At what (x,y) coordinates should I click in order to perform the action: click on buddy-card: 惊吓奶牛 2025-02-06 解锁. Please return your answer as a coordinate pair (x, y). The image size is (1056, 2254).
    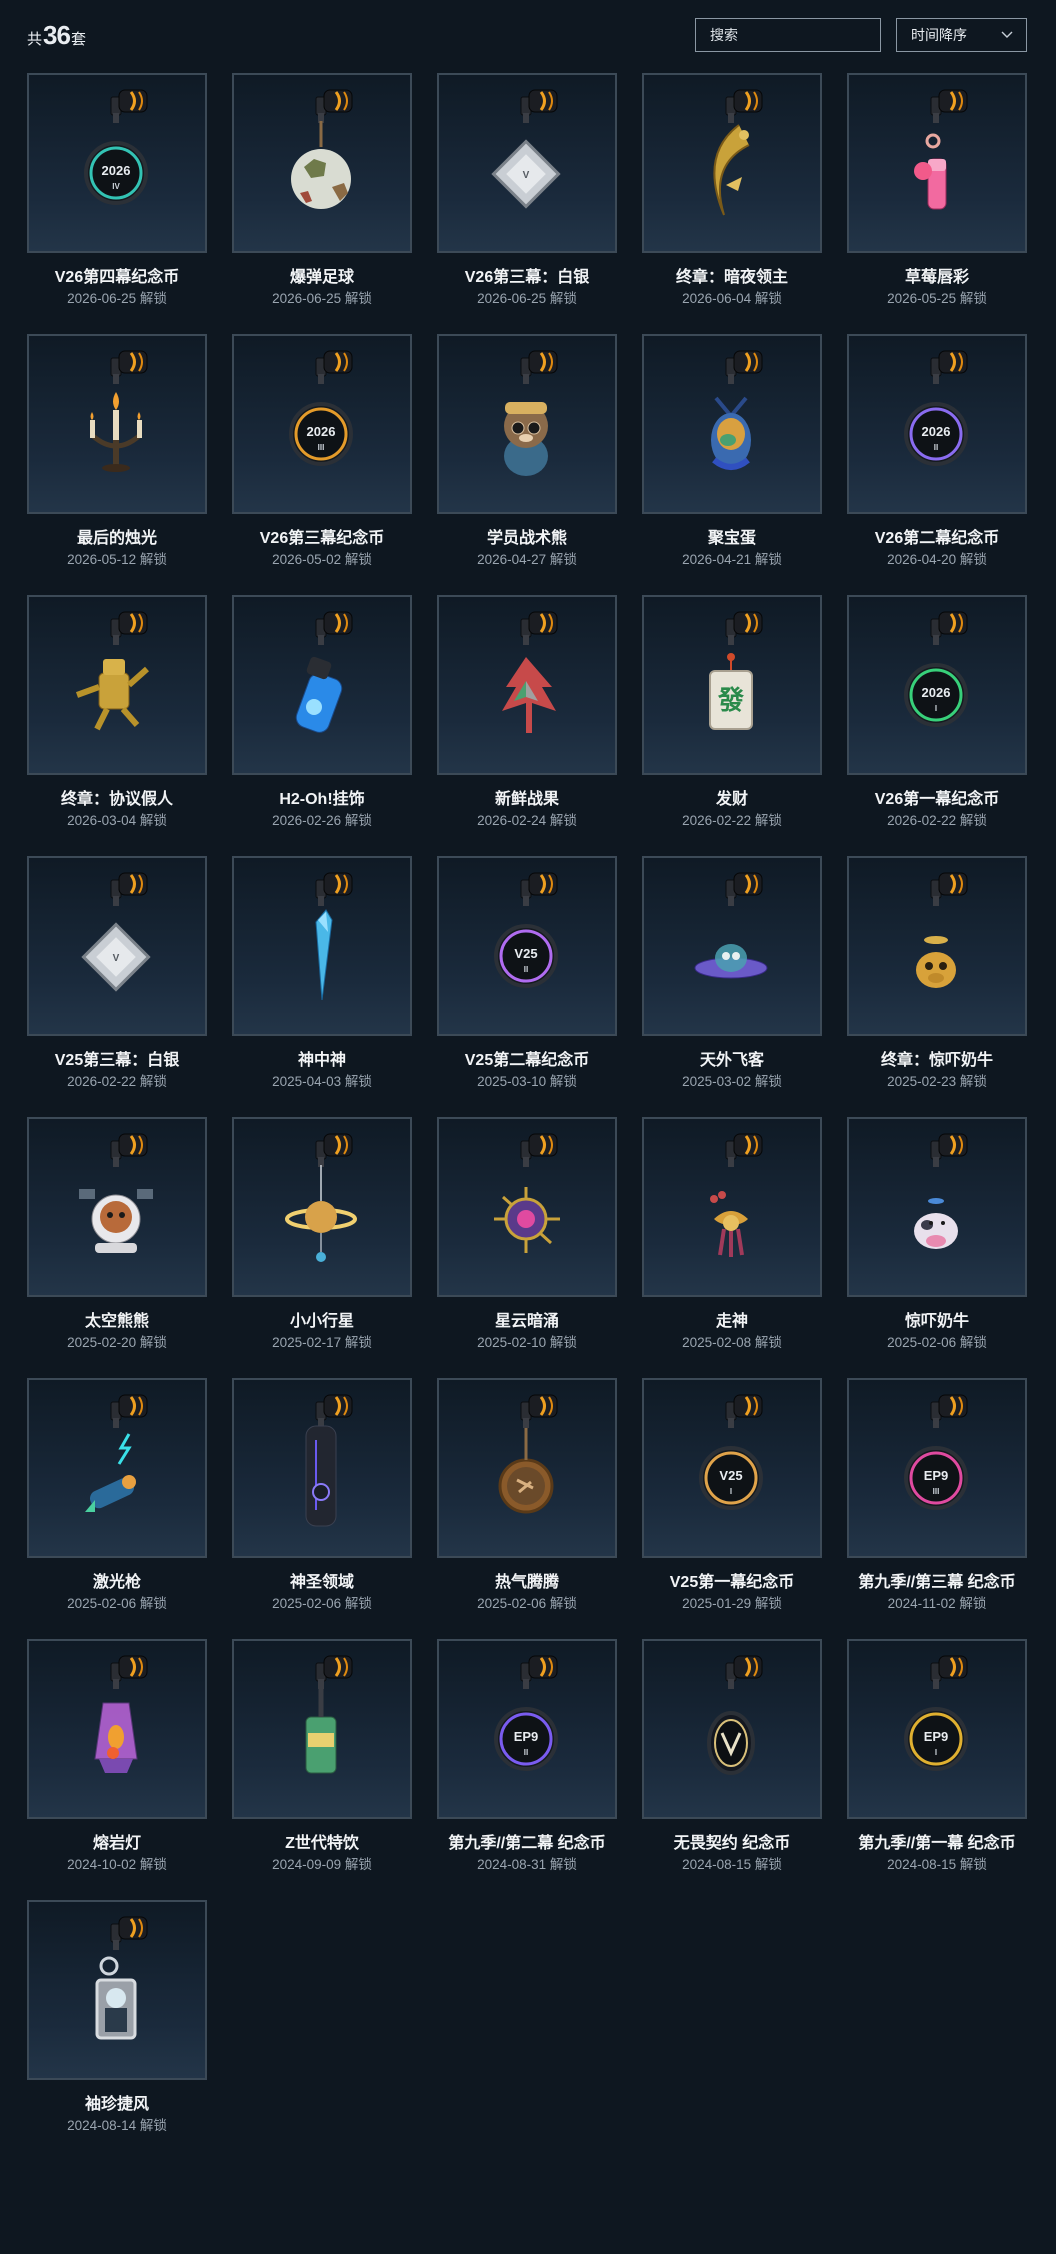
    Looking at the image, I should click on (937, 1233).